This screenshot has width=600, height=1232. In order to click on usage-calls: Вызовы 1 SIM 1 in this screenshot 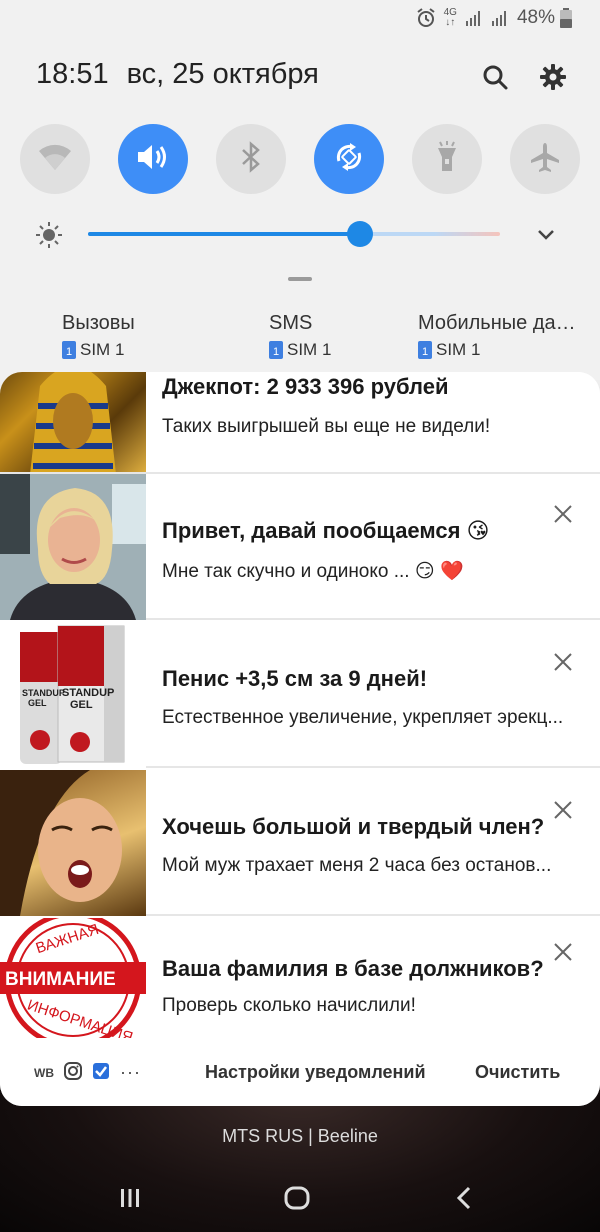, I will do `click(98, 336)`.